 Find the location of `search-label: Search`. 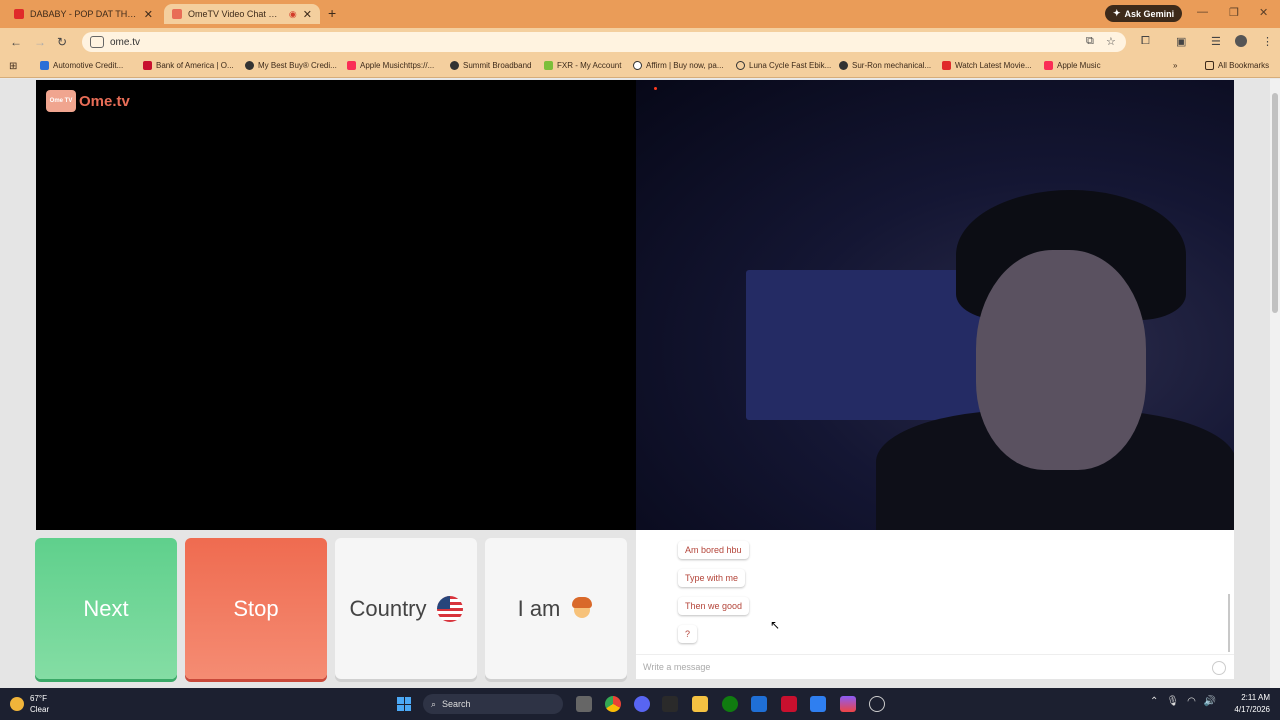

search-label: Search is located at coordinates (456, 704).